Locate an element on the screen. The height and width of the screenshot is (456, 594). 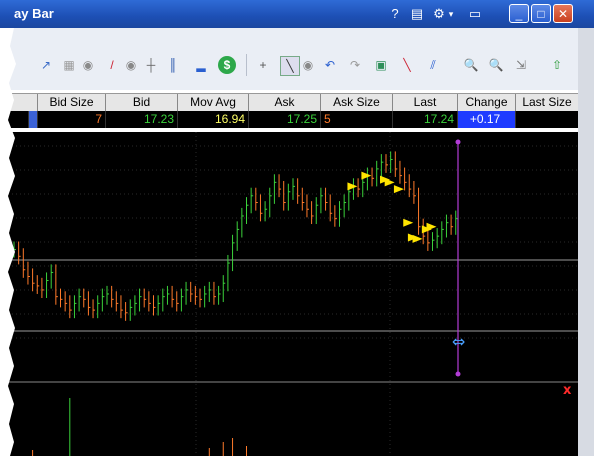
currency-icon: $ is located at coordinates (227, 65).